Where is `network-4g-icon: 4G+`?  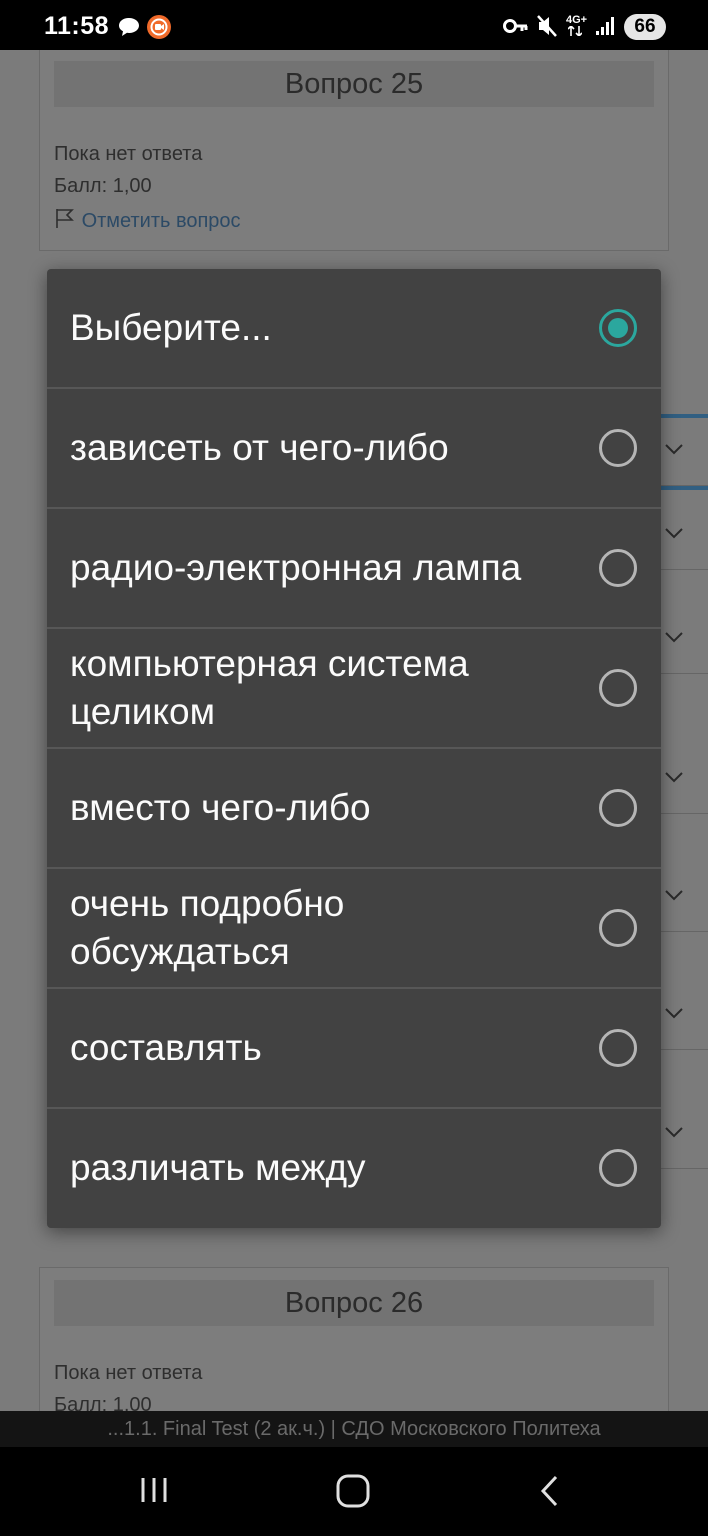
network-4g-icon: 4G+ is located at coordinates (576, 25).